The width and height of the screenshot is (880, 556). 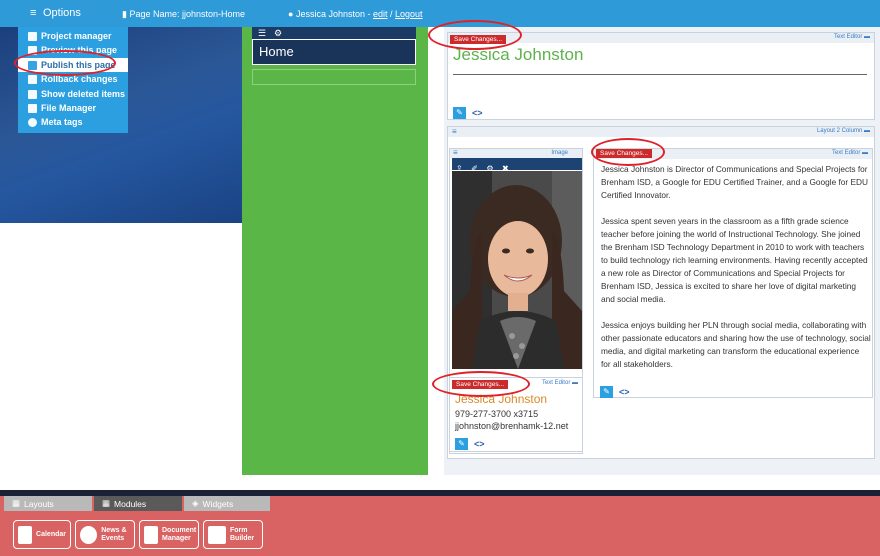 What do you see at coordinates (48, 503) in the screenshot?
I see `tab-layouts: ▦ Layouts` at bounding box center [48, 503].